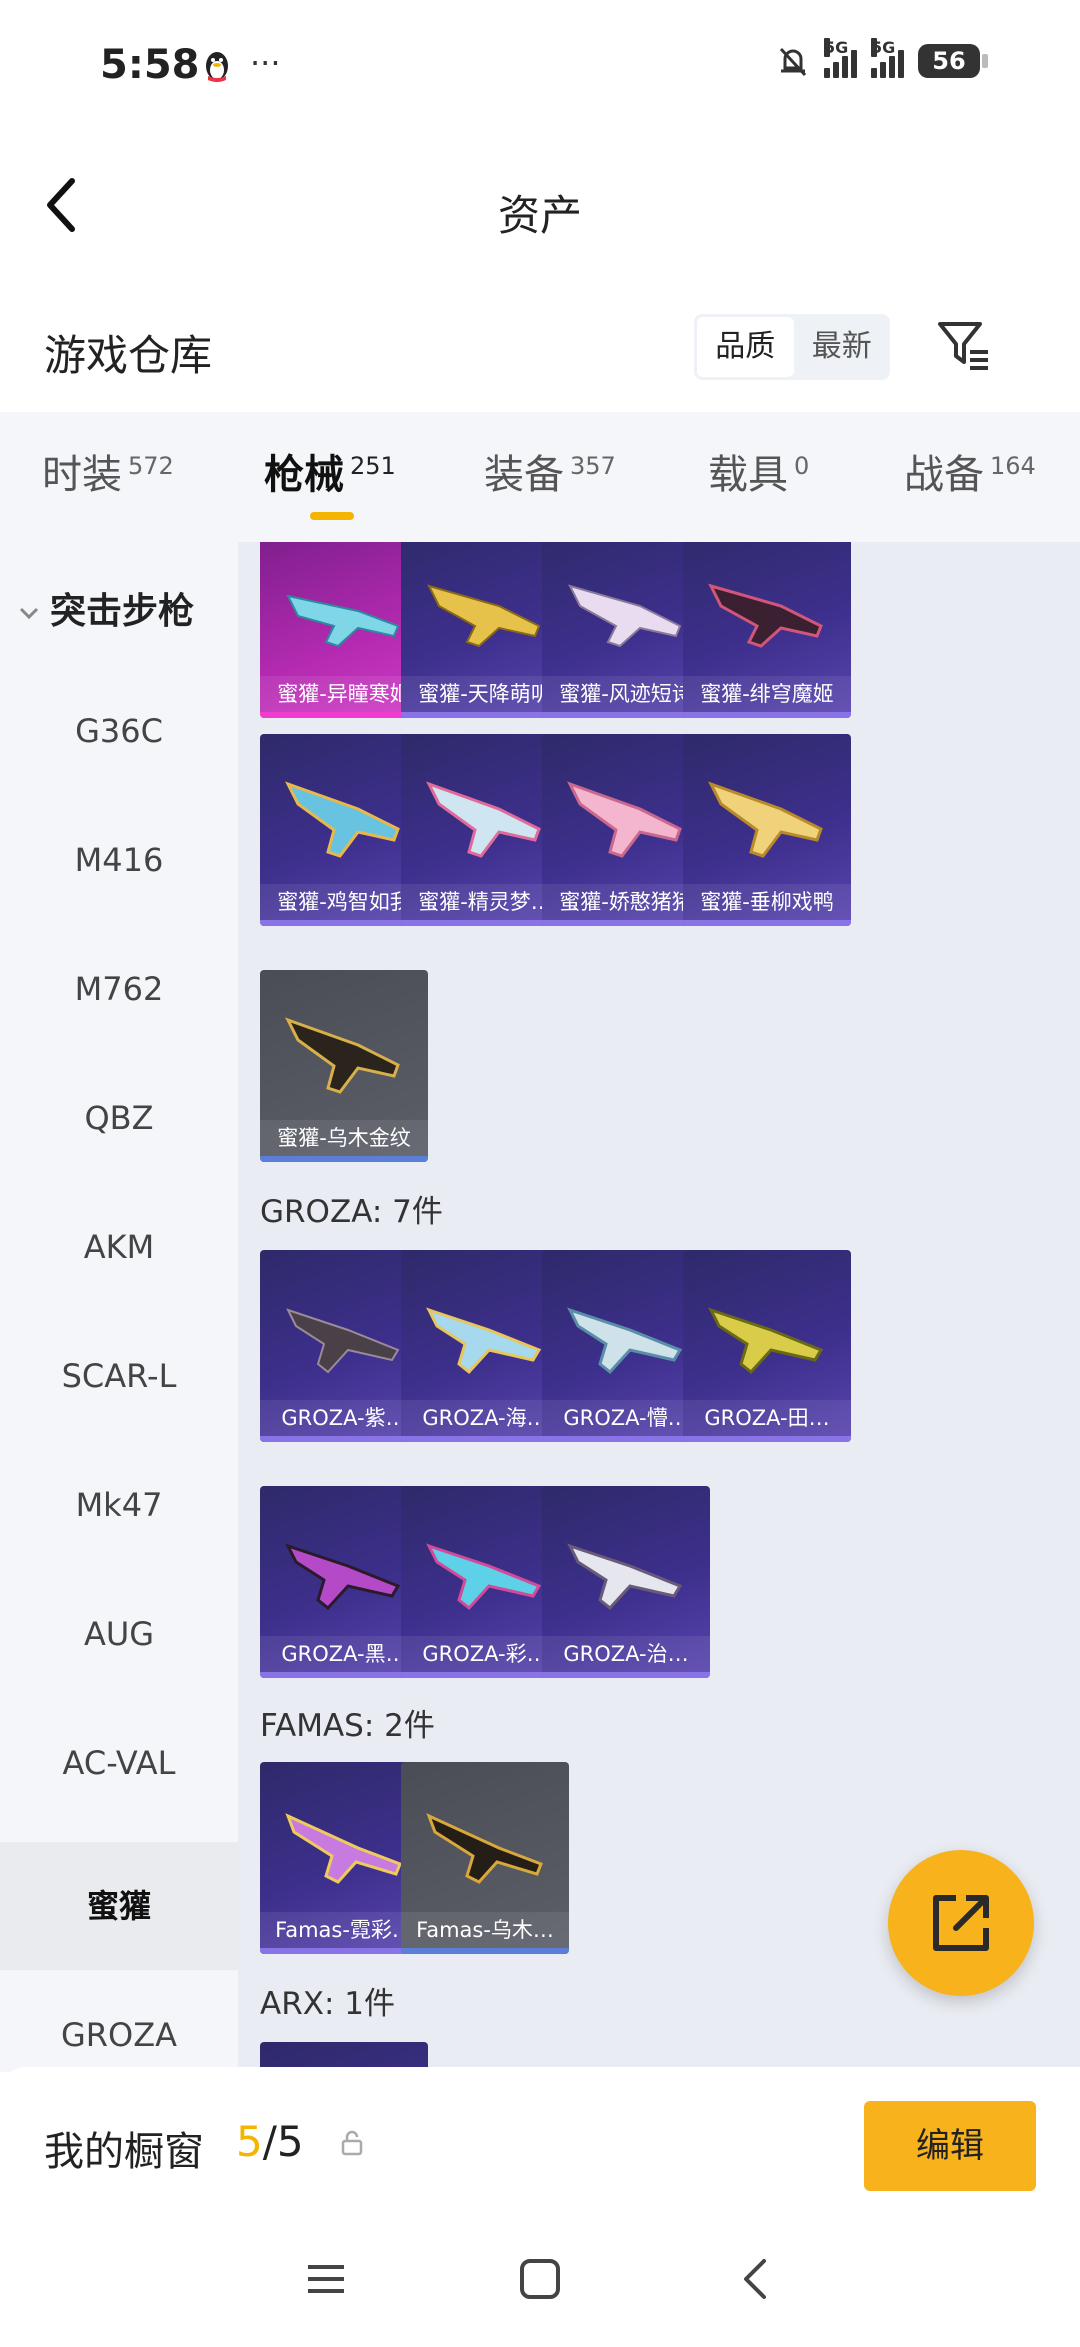 The image size is (1080, 2347). I want to click on home-icon, so click(540, 2279).